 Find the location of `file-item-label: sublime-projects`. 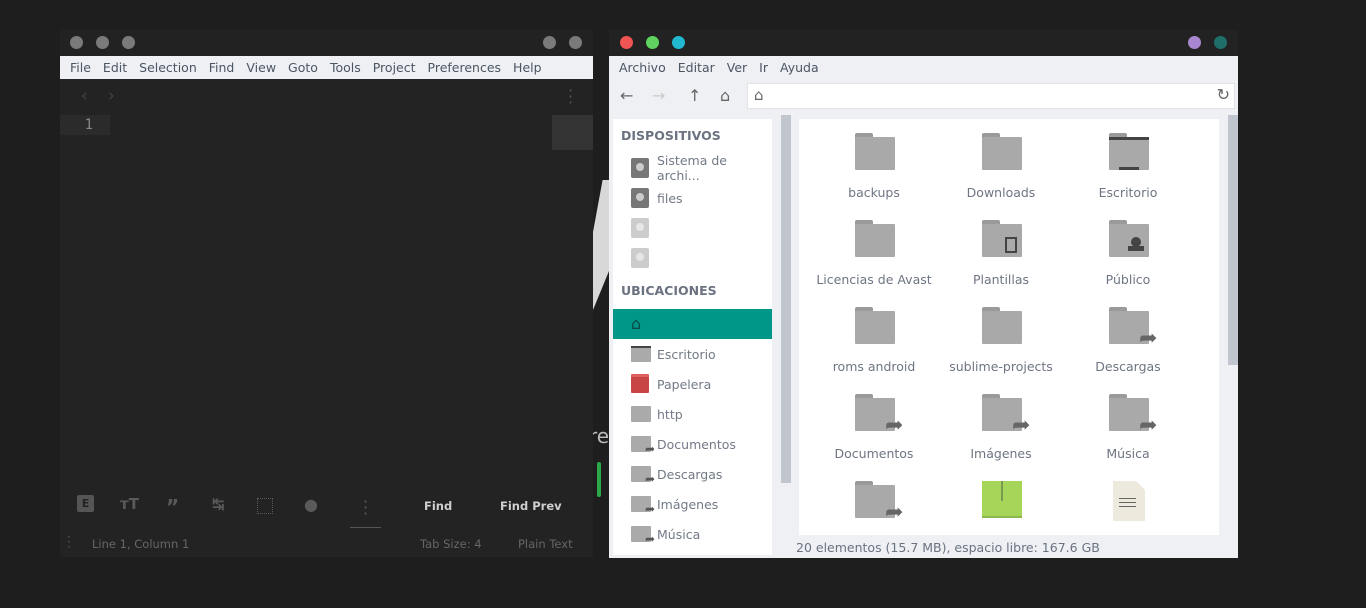

file-item-label: sublime-projects is located at coordinates (1001, 366).